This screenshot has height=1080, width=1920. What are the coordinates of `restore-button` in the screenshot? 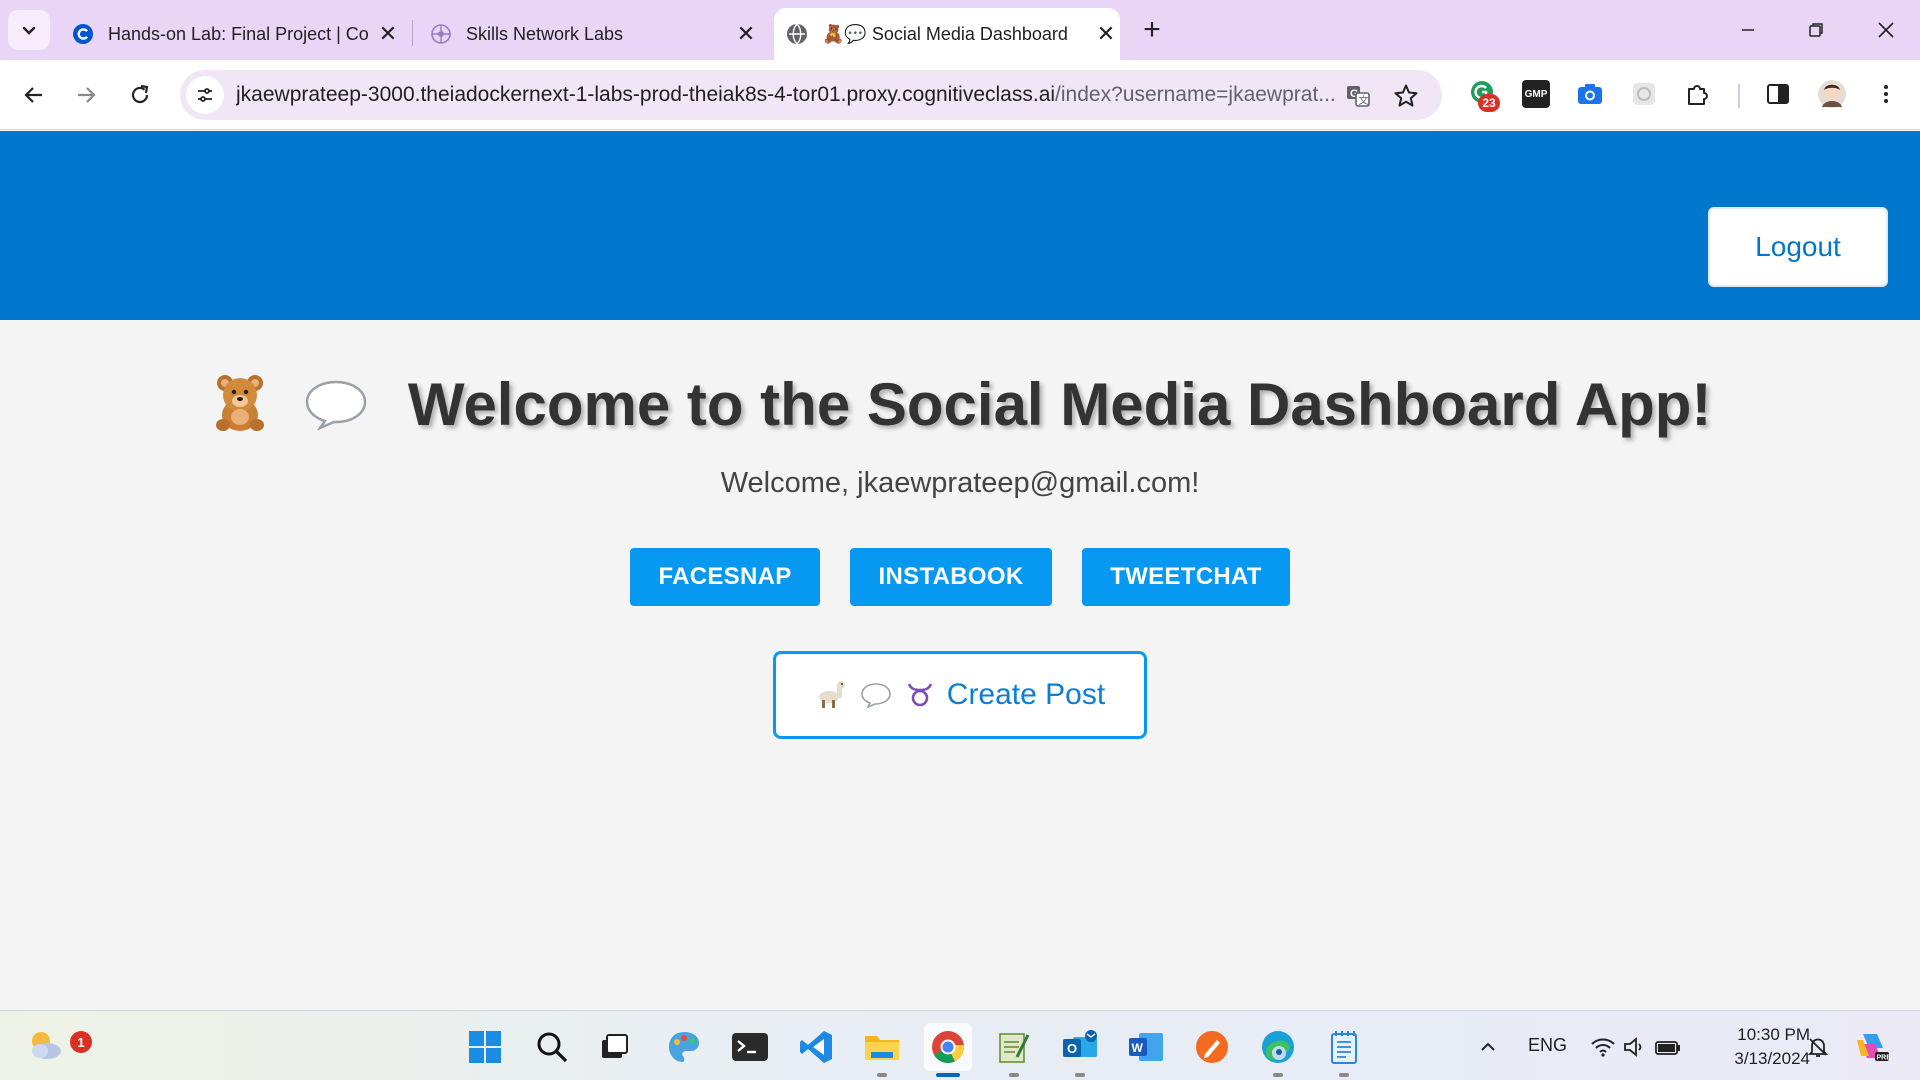 It's located at (1816, 30).